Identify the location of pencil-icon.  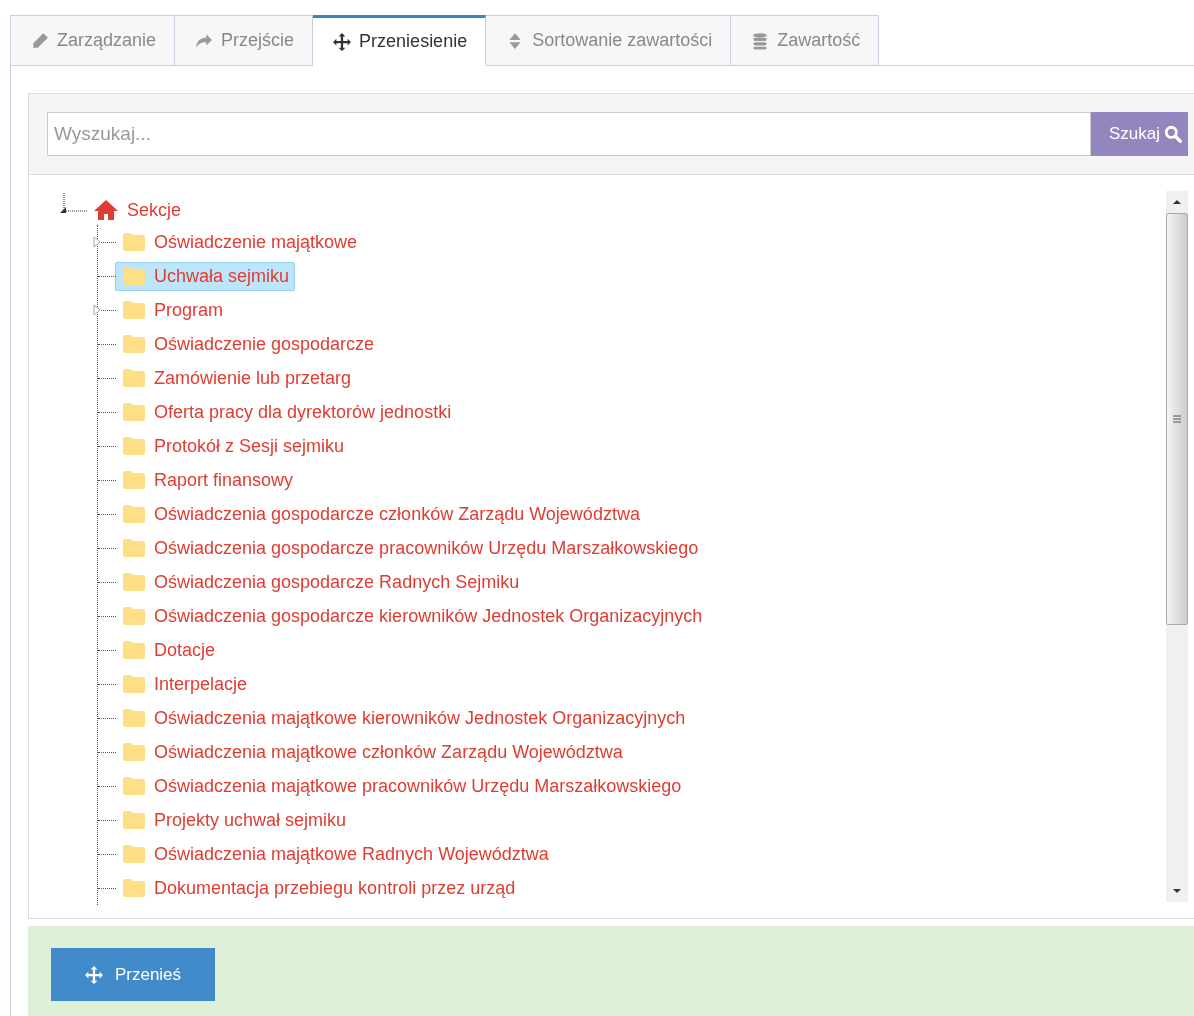
(40, 40).